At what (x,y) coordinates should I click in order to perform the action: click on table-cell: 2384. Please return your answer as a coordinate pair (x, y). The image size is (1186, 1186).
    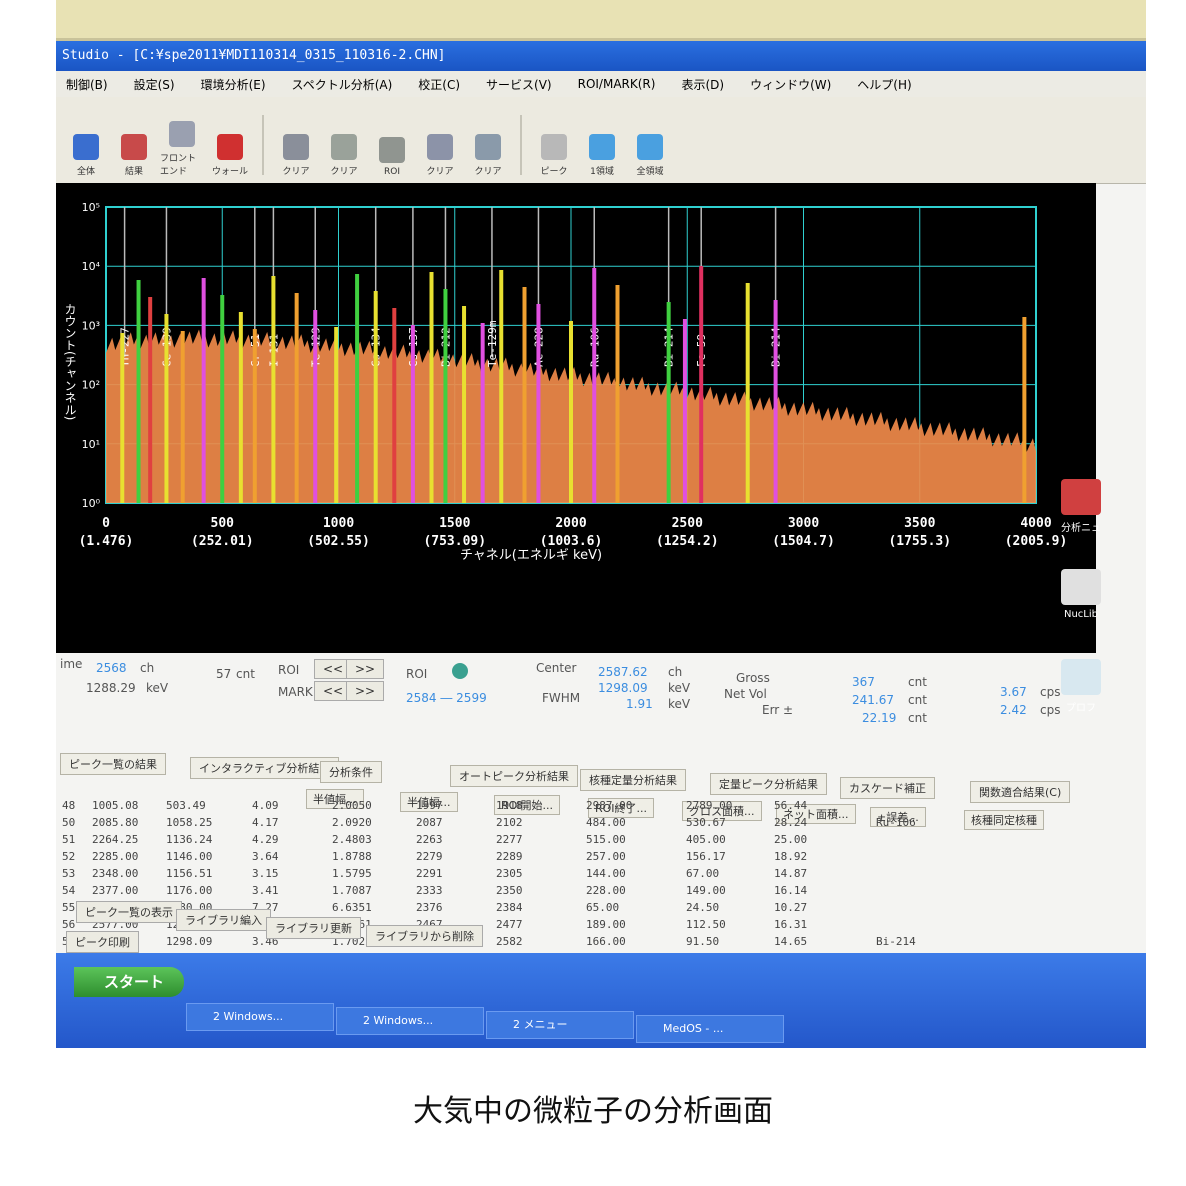
    Looking at the image, I should click on (509, 907).